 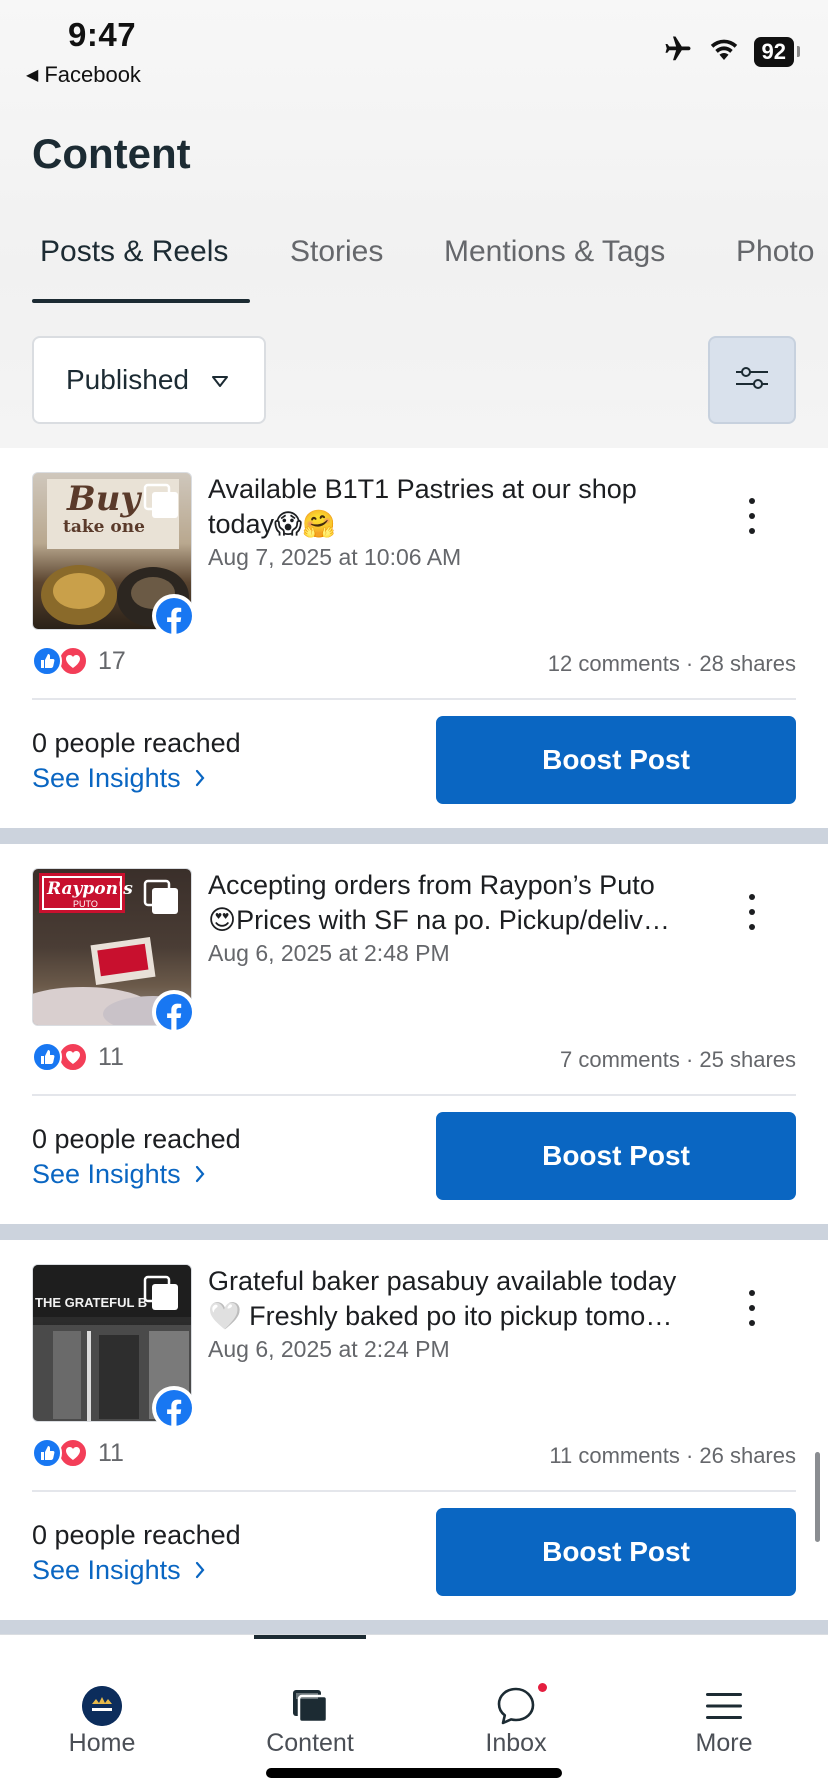 I want to click on comments-shares: 12 comments · 28 shares, so click(x=672, y=664).